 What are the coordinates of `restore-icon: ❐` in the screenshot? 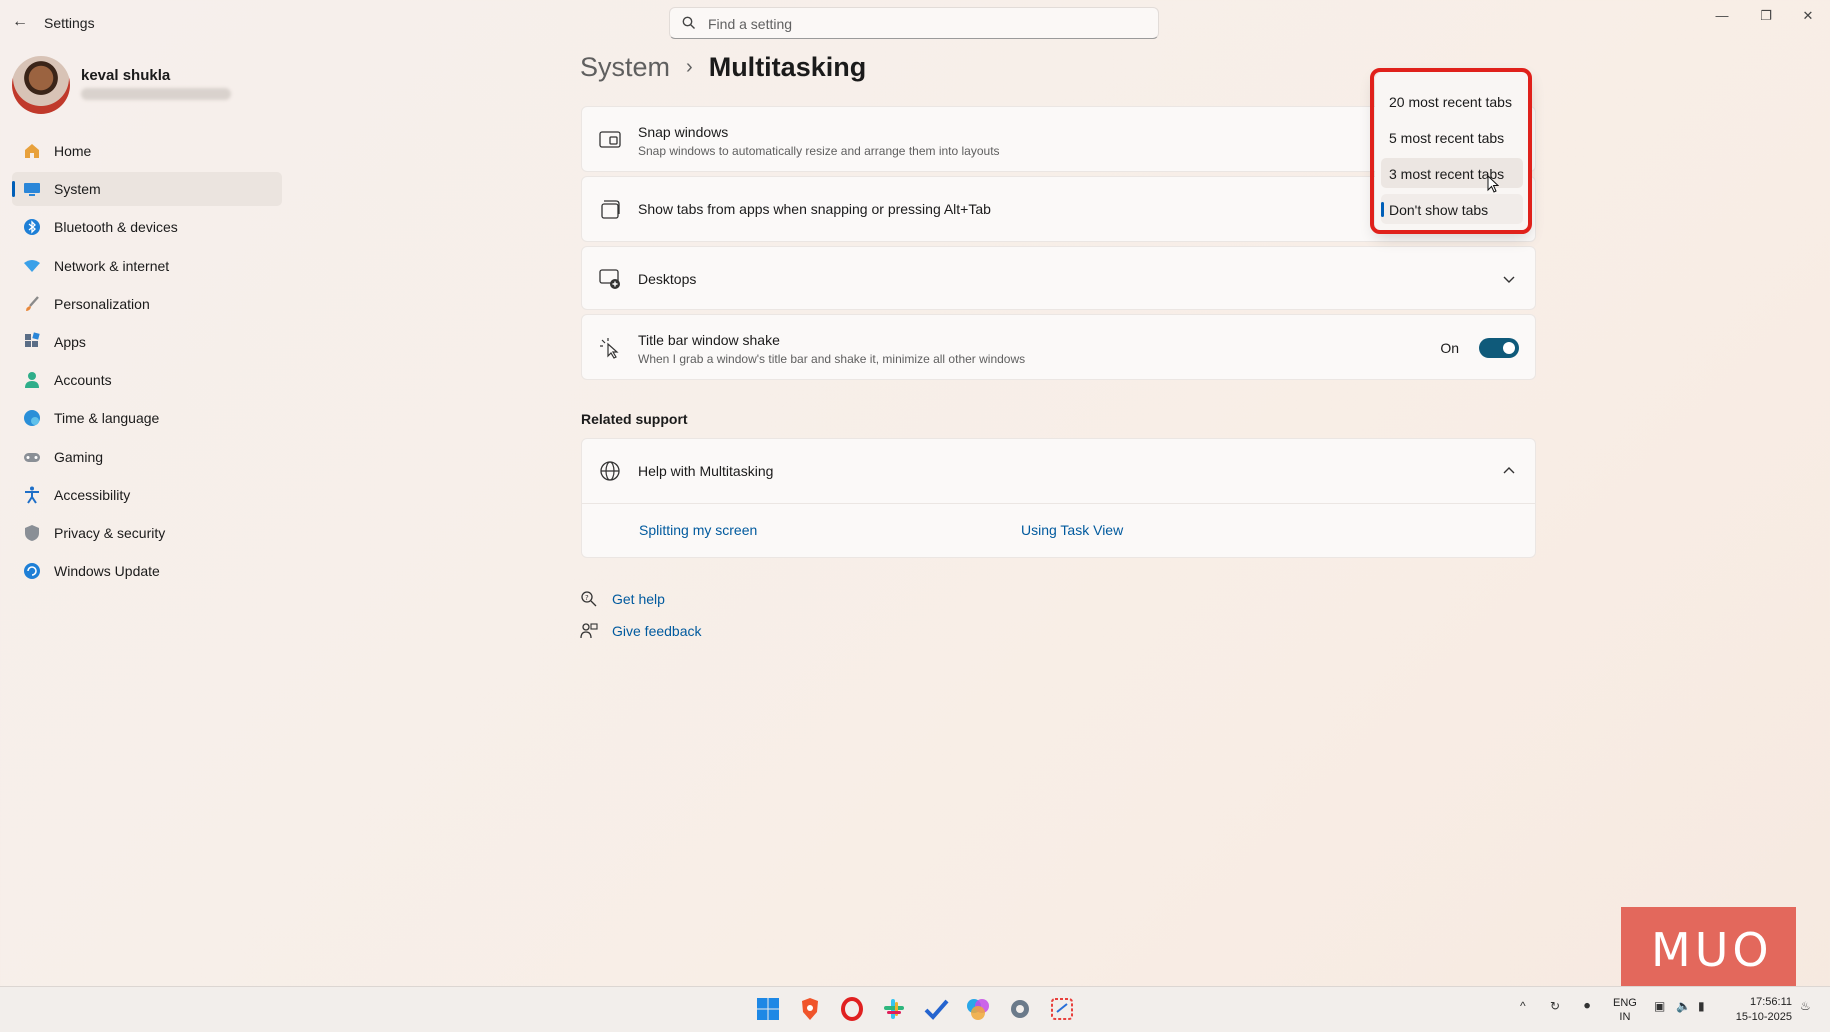 It's located at (1766, 16).